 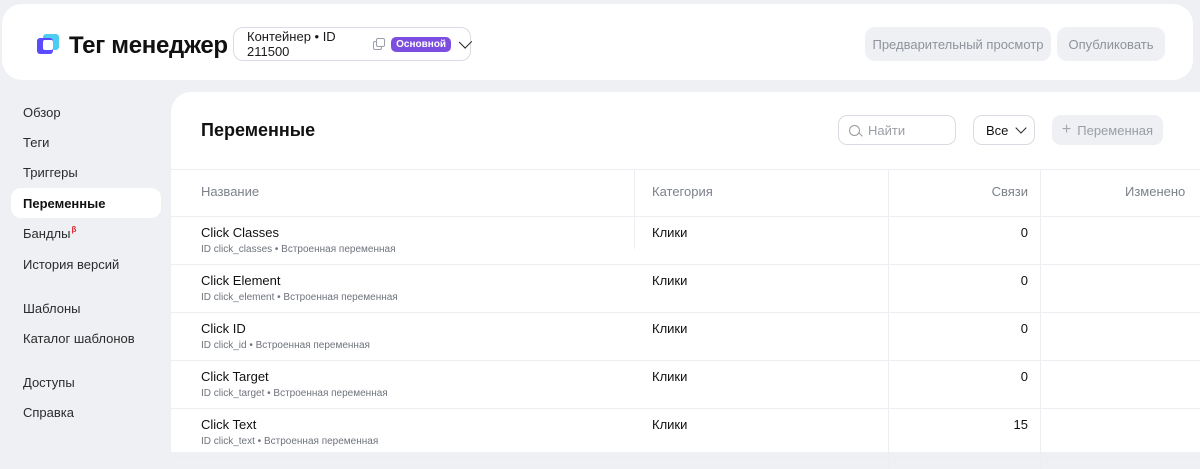 I want to click on sidebar-item-template-catalog: Каталог шаблонов, so click(x=86, y=338).